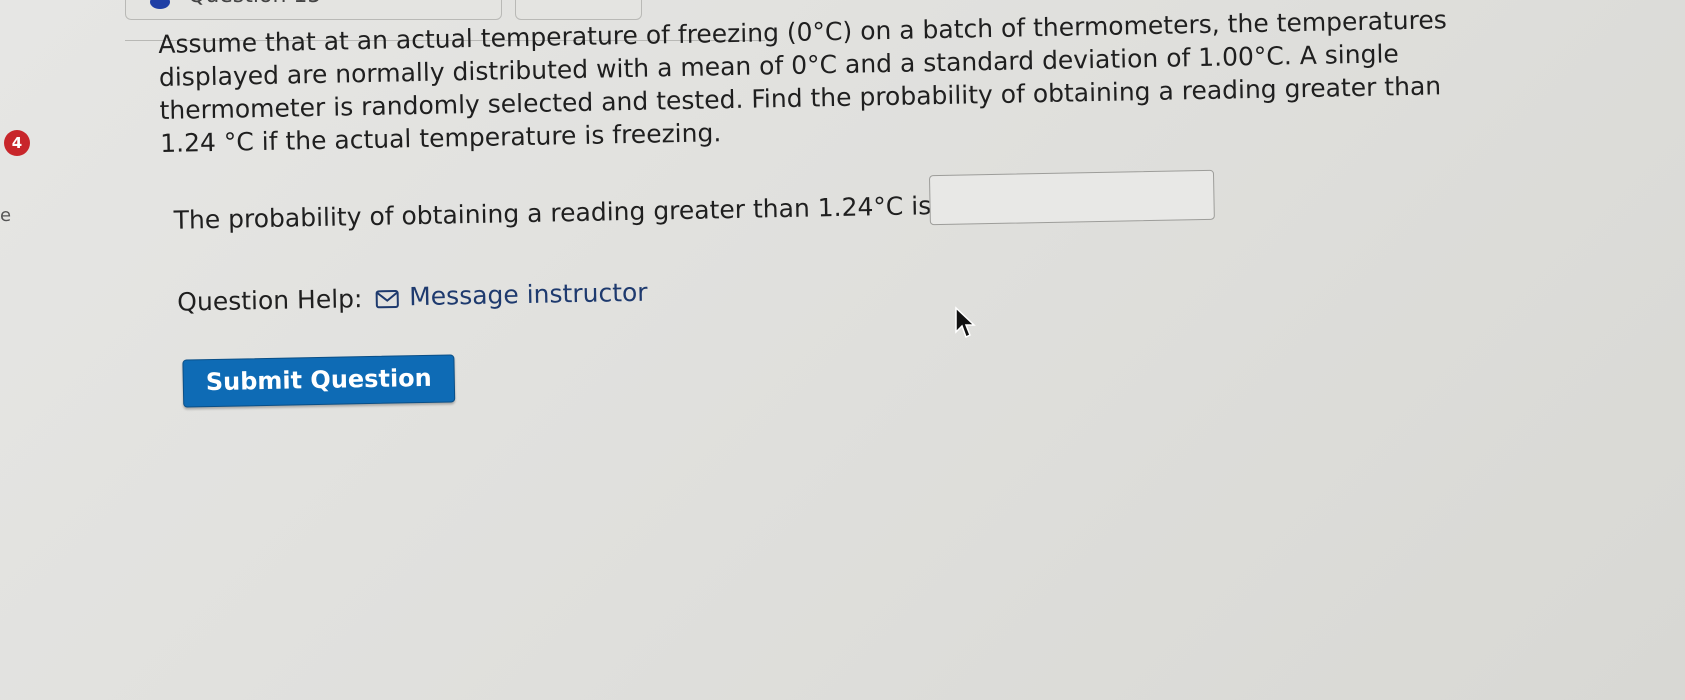  I want to click on message-instructor-link: Message instructor, so click(511, 295).